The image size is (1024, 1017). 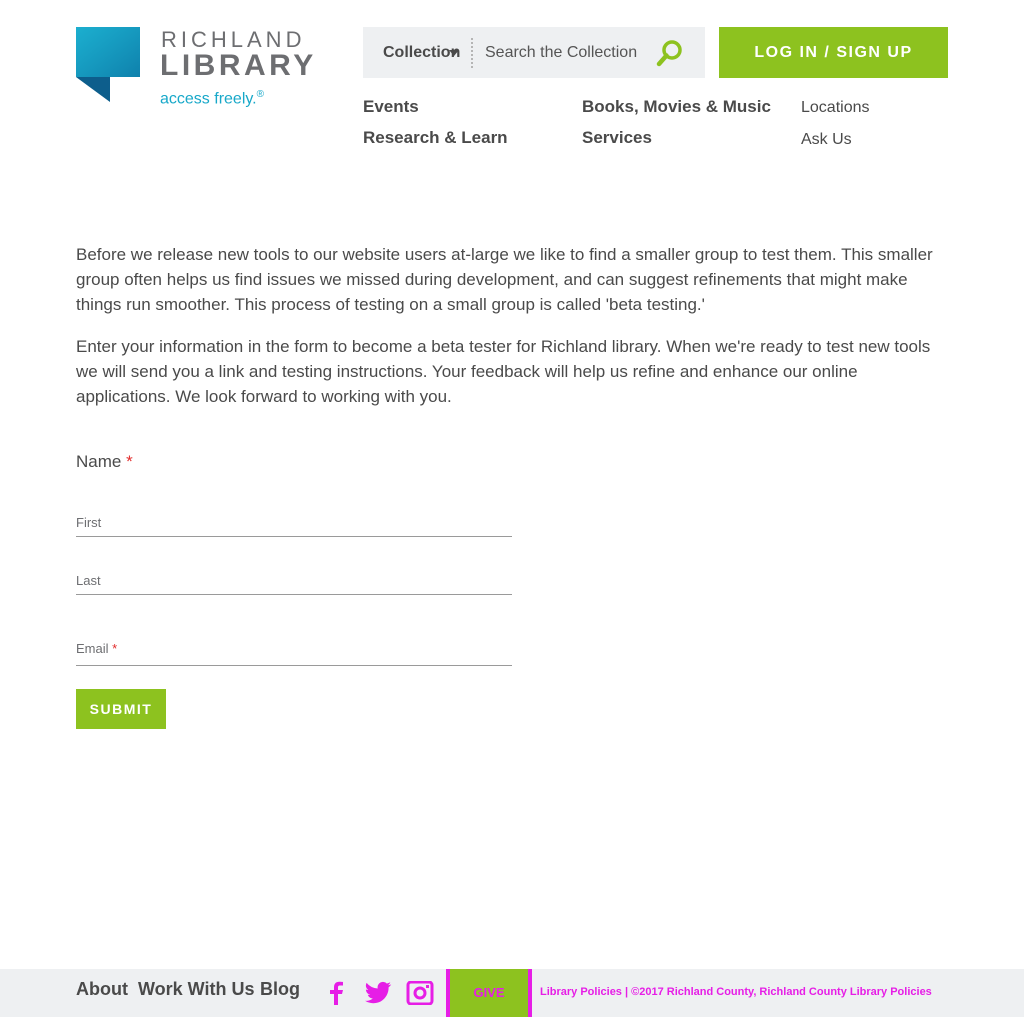 I want to click on logo-tagline: access freely.®, so click(x=212, y=98).